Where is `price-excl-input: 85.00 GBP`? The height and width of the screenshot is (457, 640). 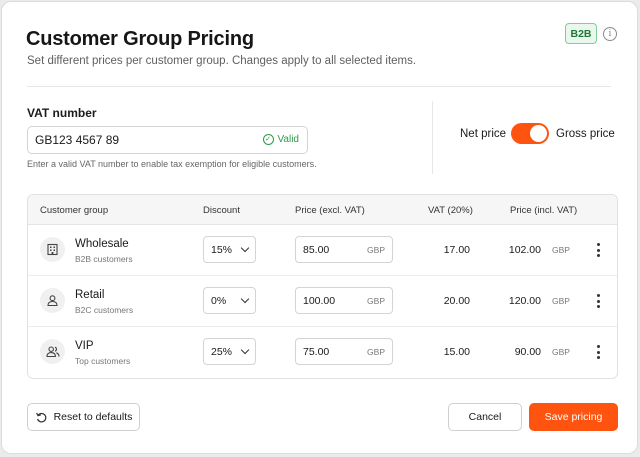
price-excl-input: 85.00 GBP is located at coordinates (344, 249).